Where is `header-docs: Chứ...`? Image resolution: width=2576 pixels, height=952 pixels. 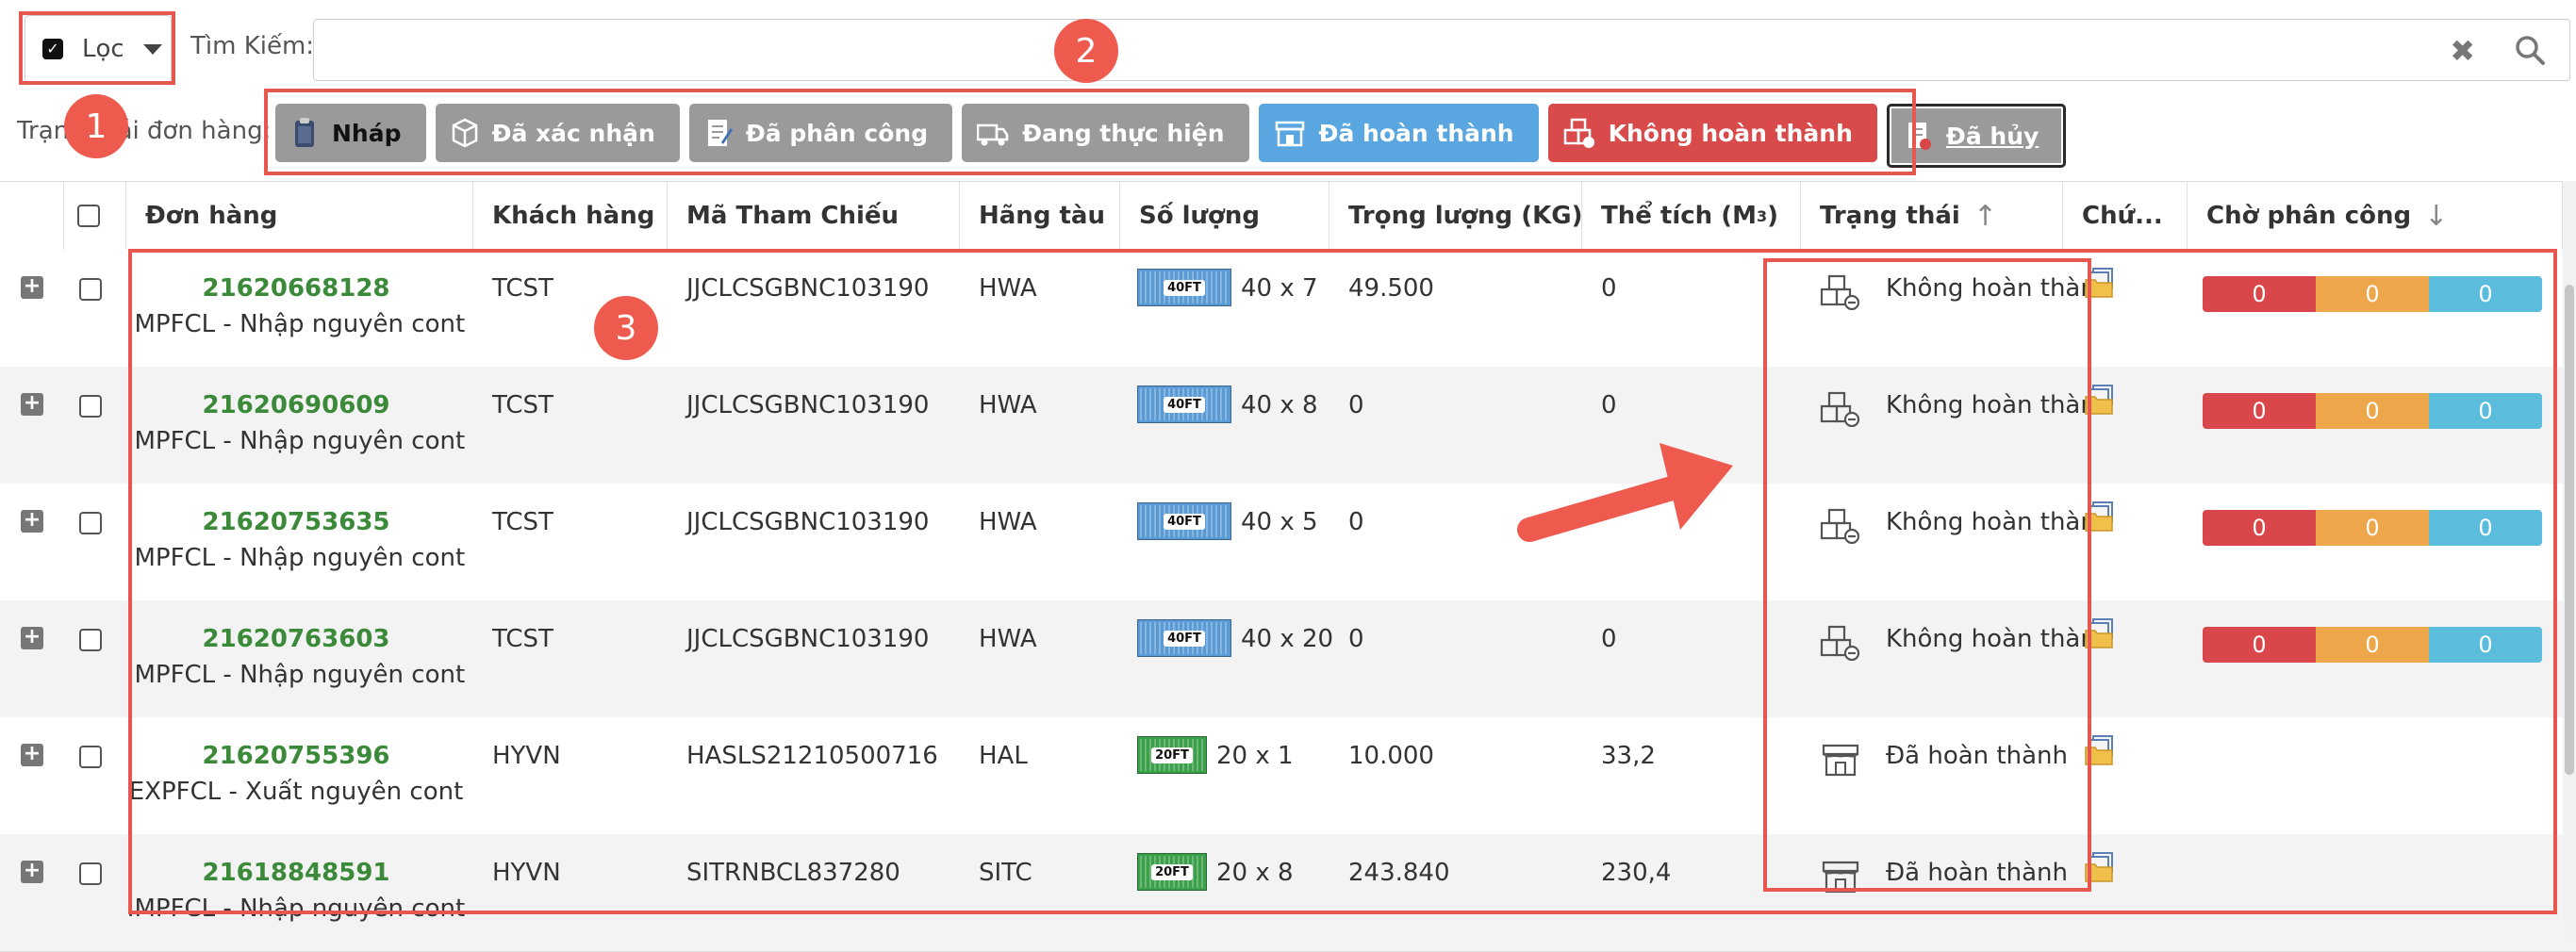
header-docs: Chứ... is located at coordinates (2125, 216).